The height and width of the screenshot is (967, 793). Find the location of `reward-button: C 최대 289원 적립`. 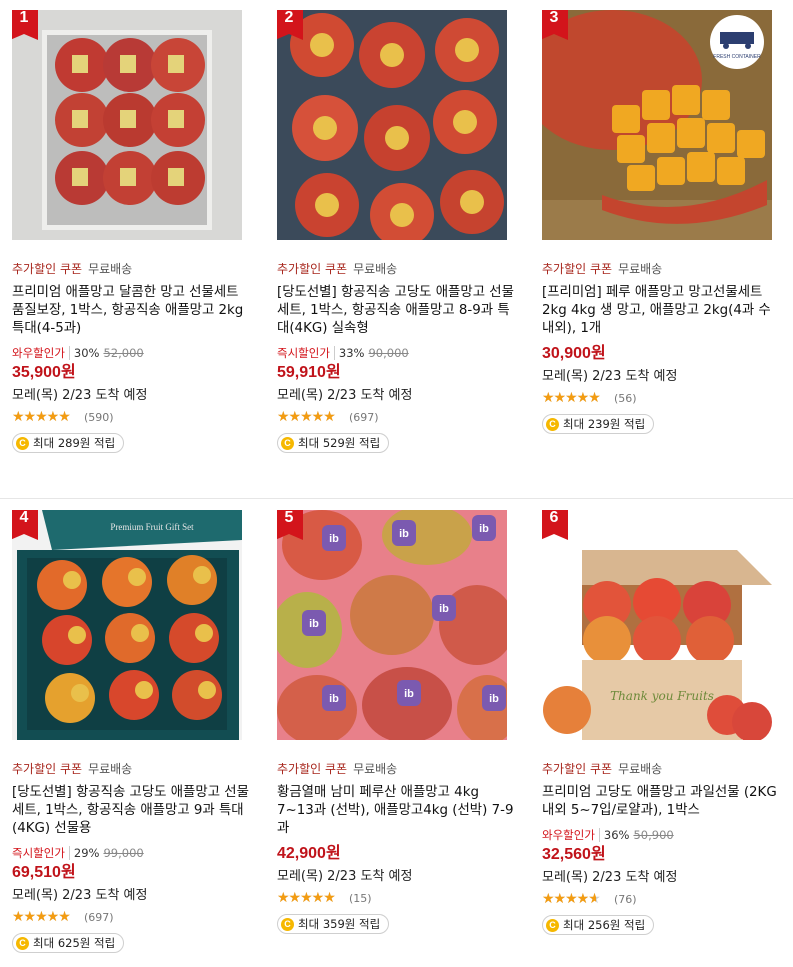

reward-button: C 최대 289원 적립 is located at coordinates (68, 443).